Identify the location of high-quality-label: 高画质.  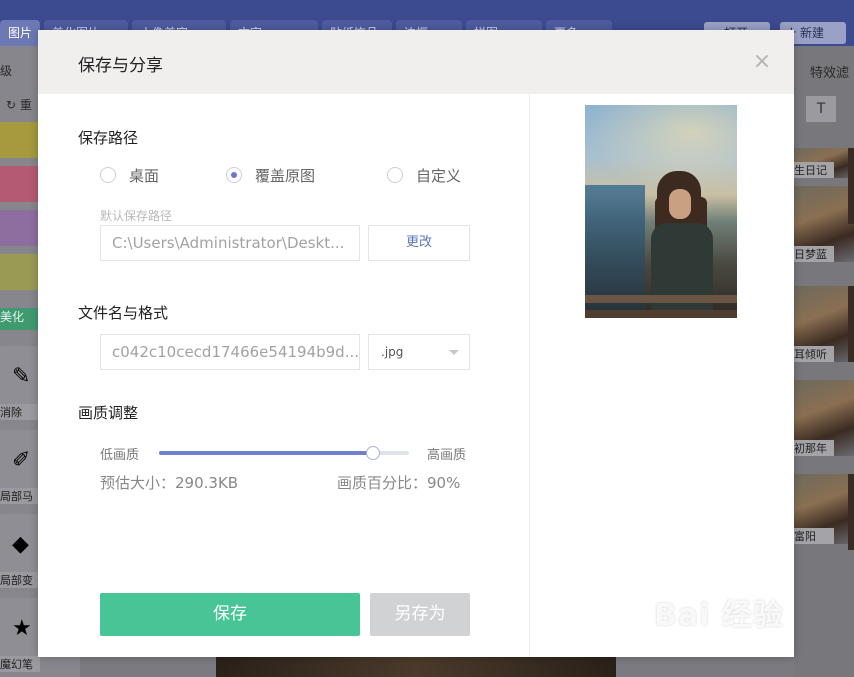
(447, 455).